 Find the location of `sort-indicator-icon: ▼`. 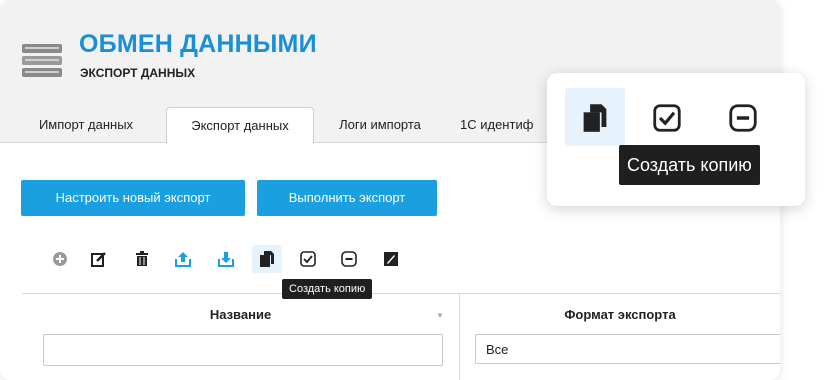

sort-indicator-icon: ▼ is located at coordinates (440, 315).